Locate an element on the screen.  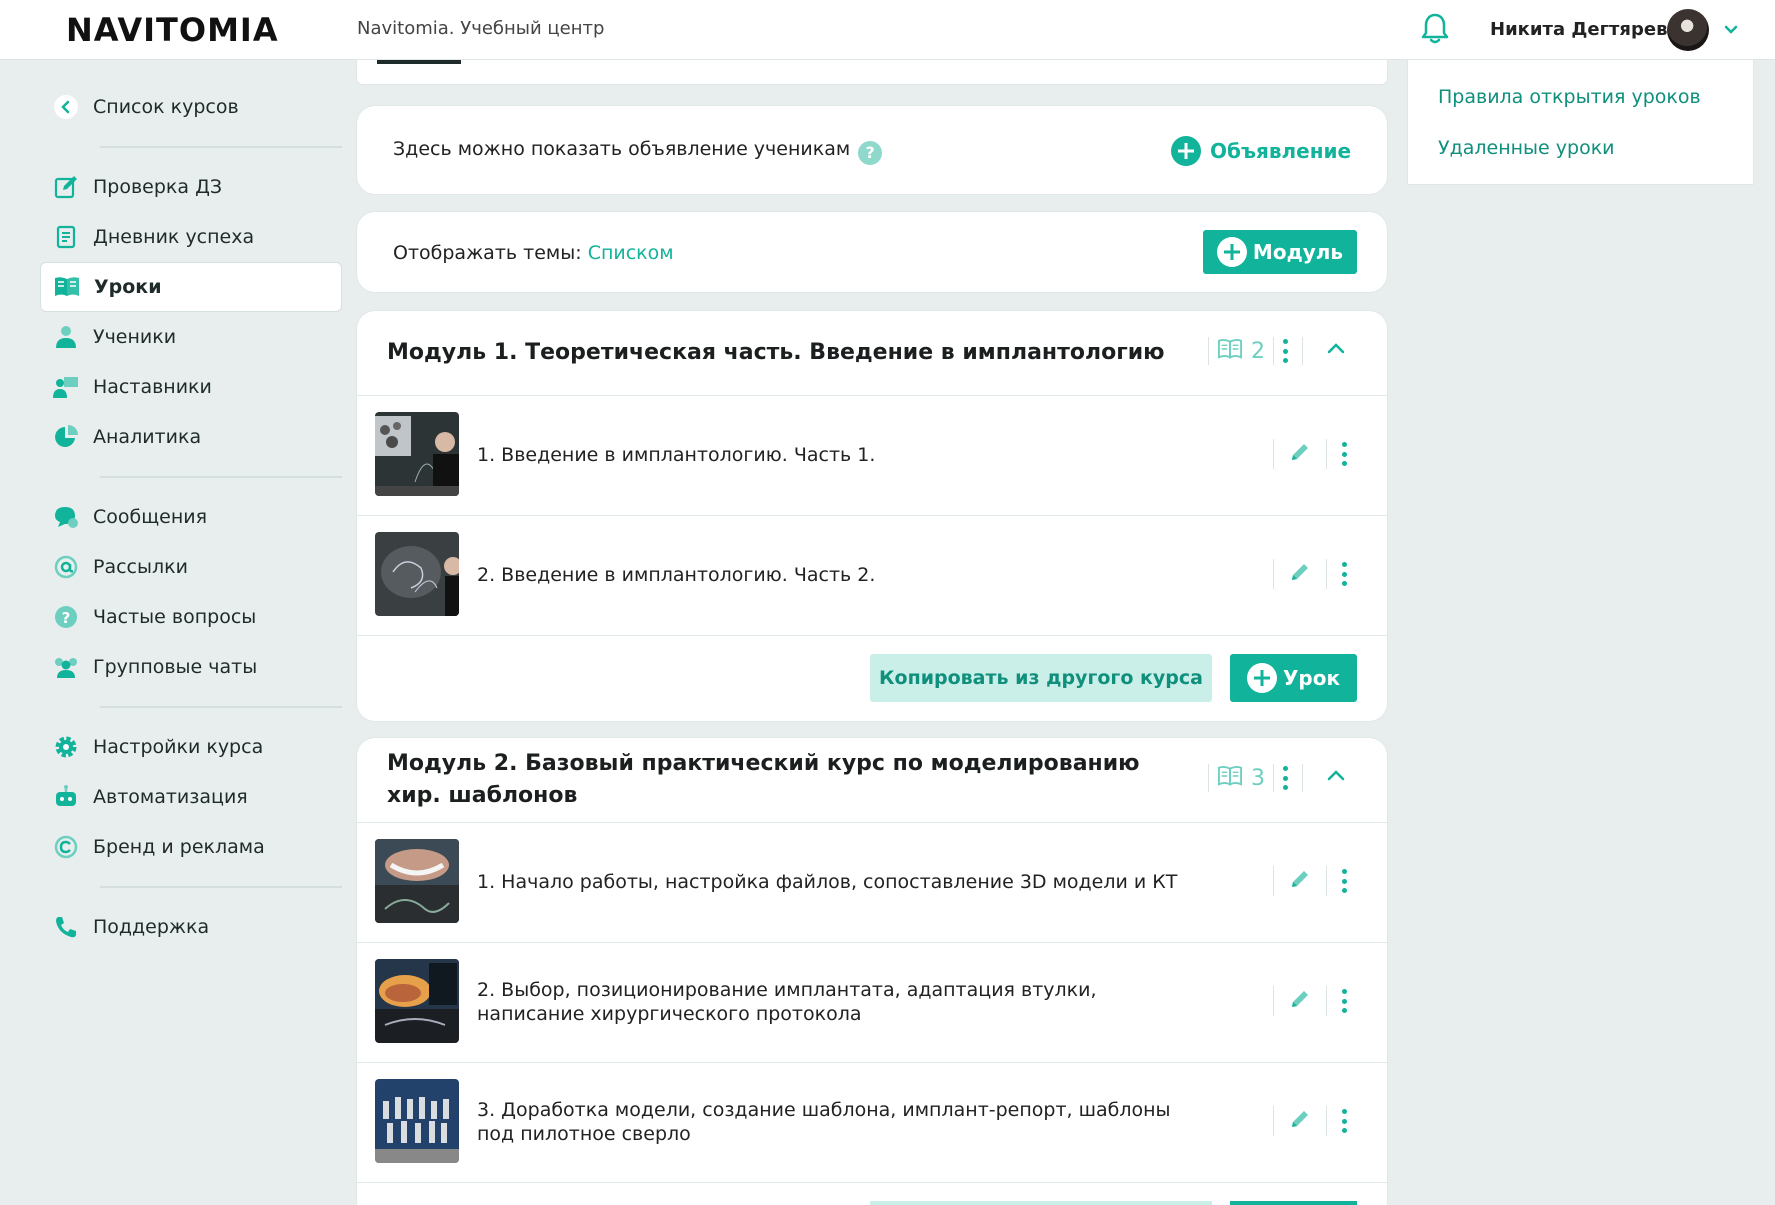
lesson-title: 1. Введение в имплантологию. Часть 1. is located at coordinates (837, 455).